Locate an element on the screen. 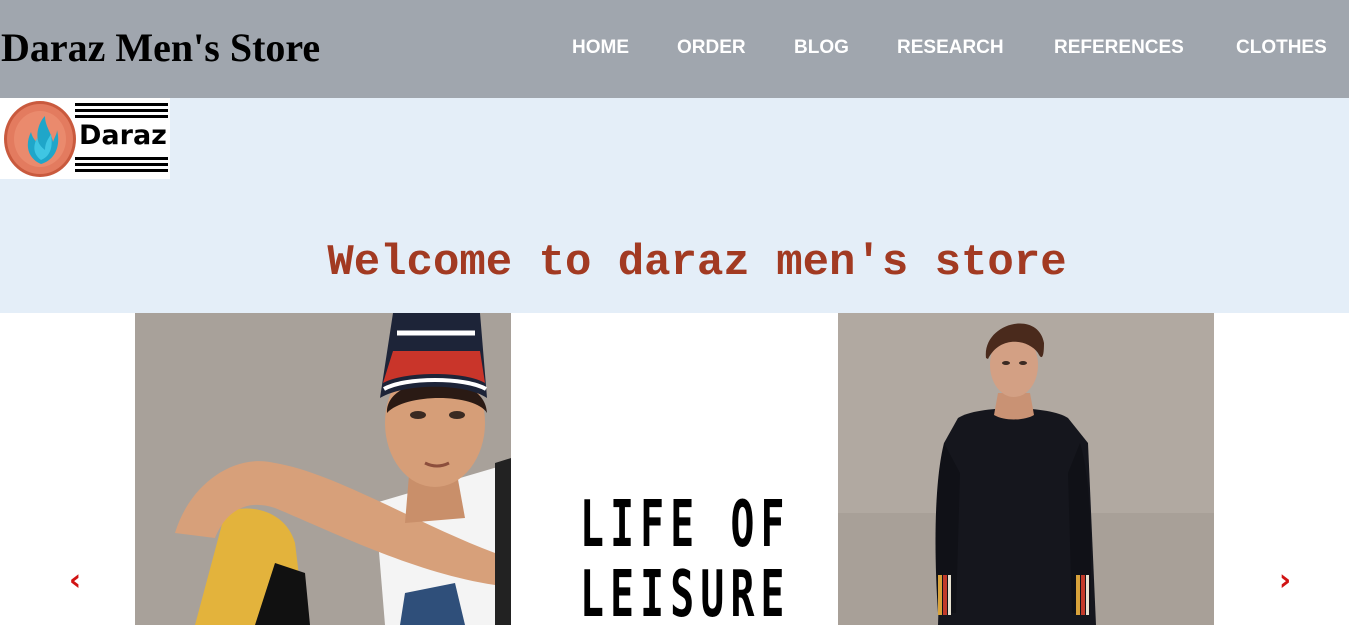 The image size is (1349, 625). model-photo-sweater-image is located at coordinates (1026, 469).